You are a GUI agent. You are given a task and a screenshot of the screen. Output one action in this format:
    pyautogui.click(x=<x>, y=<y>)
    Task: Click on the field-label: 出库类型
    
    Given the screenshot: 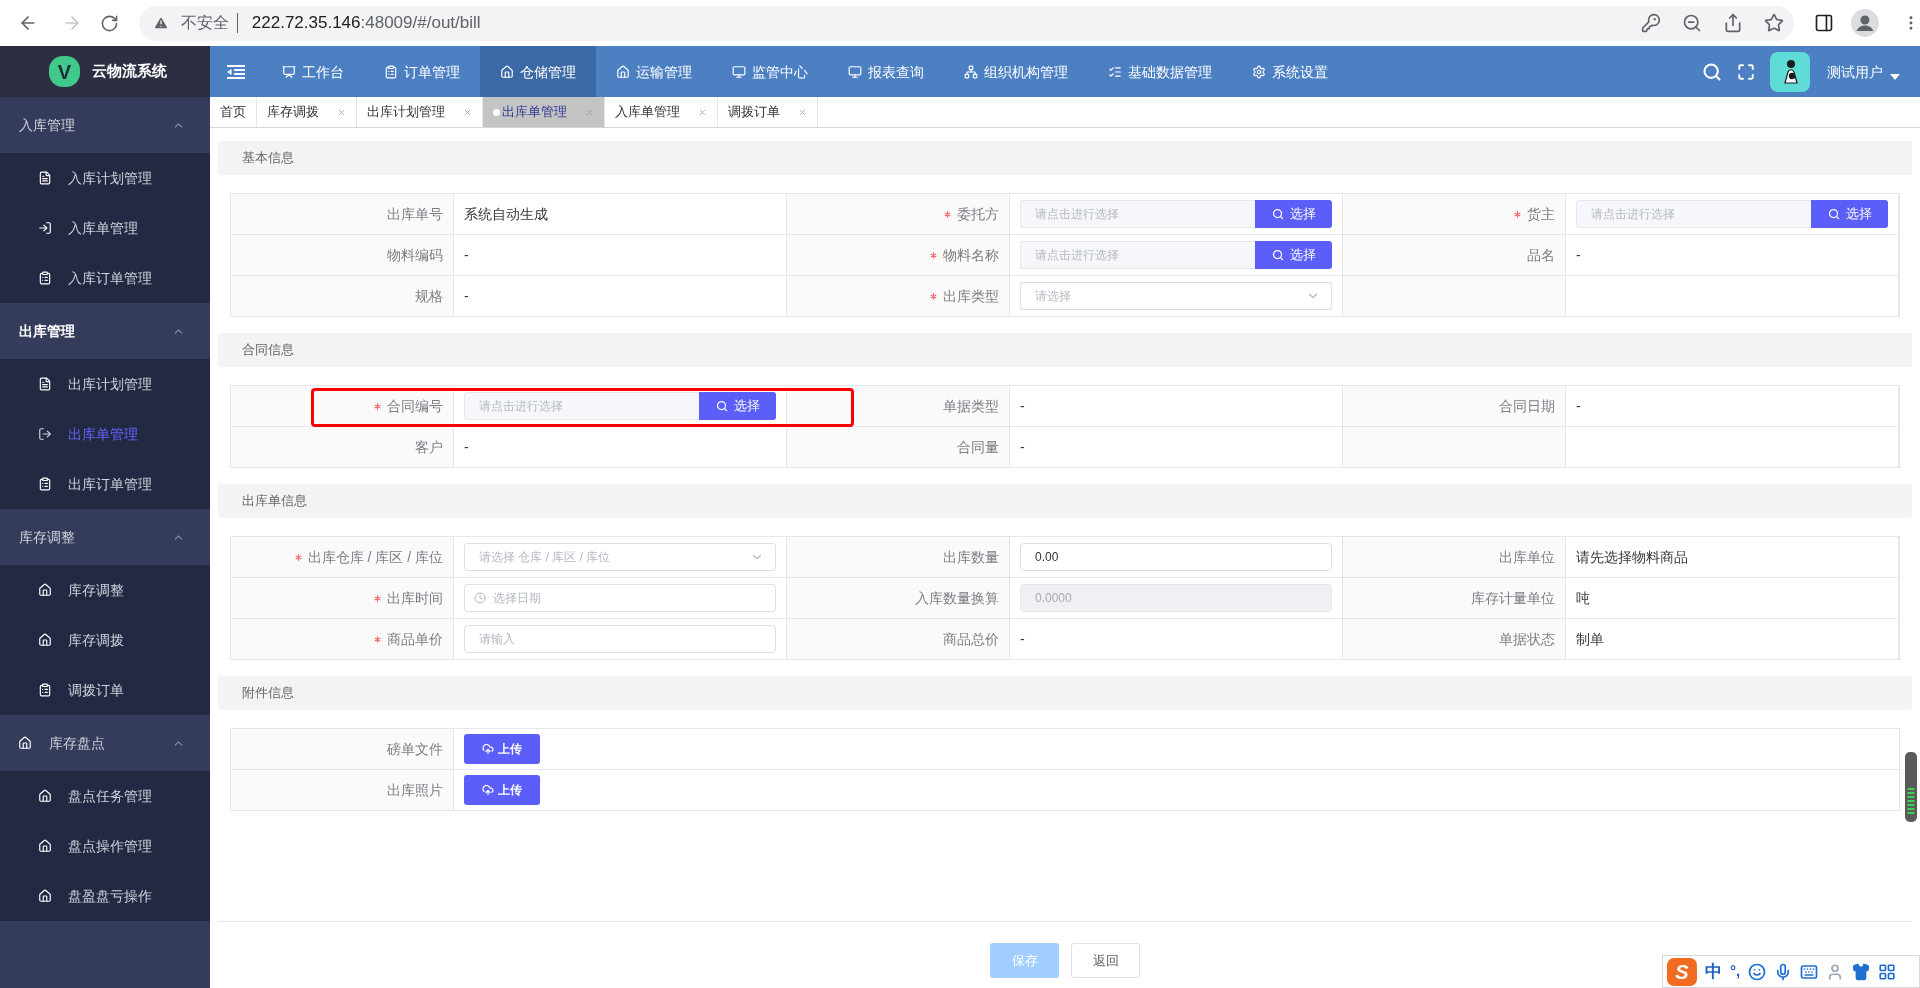 What is the action you would take?
    pyautogui.click(x=971, y=296)
    